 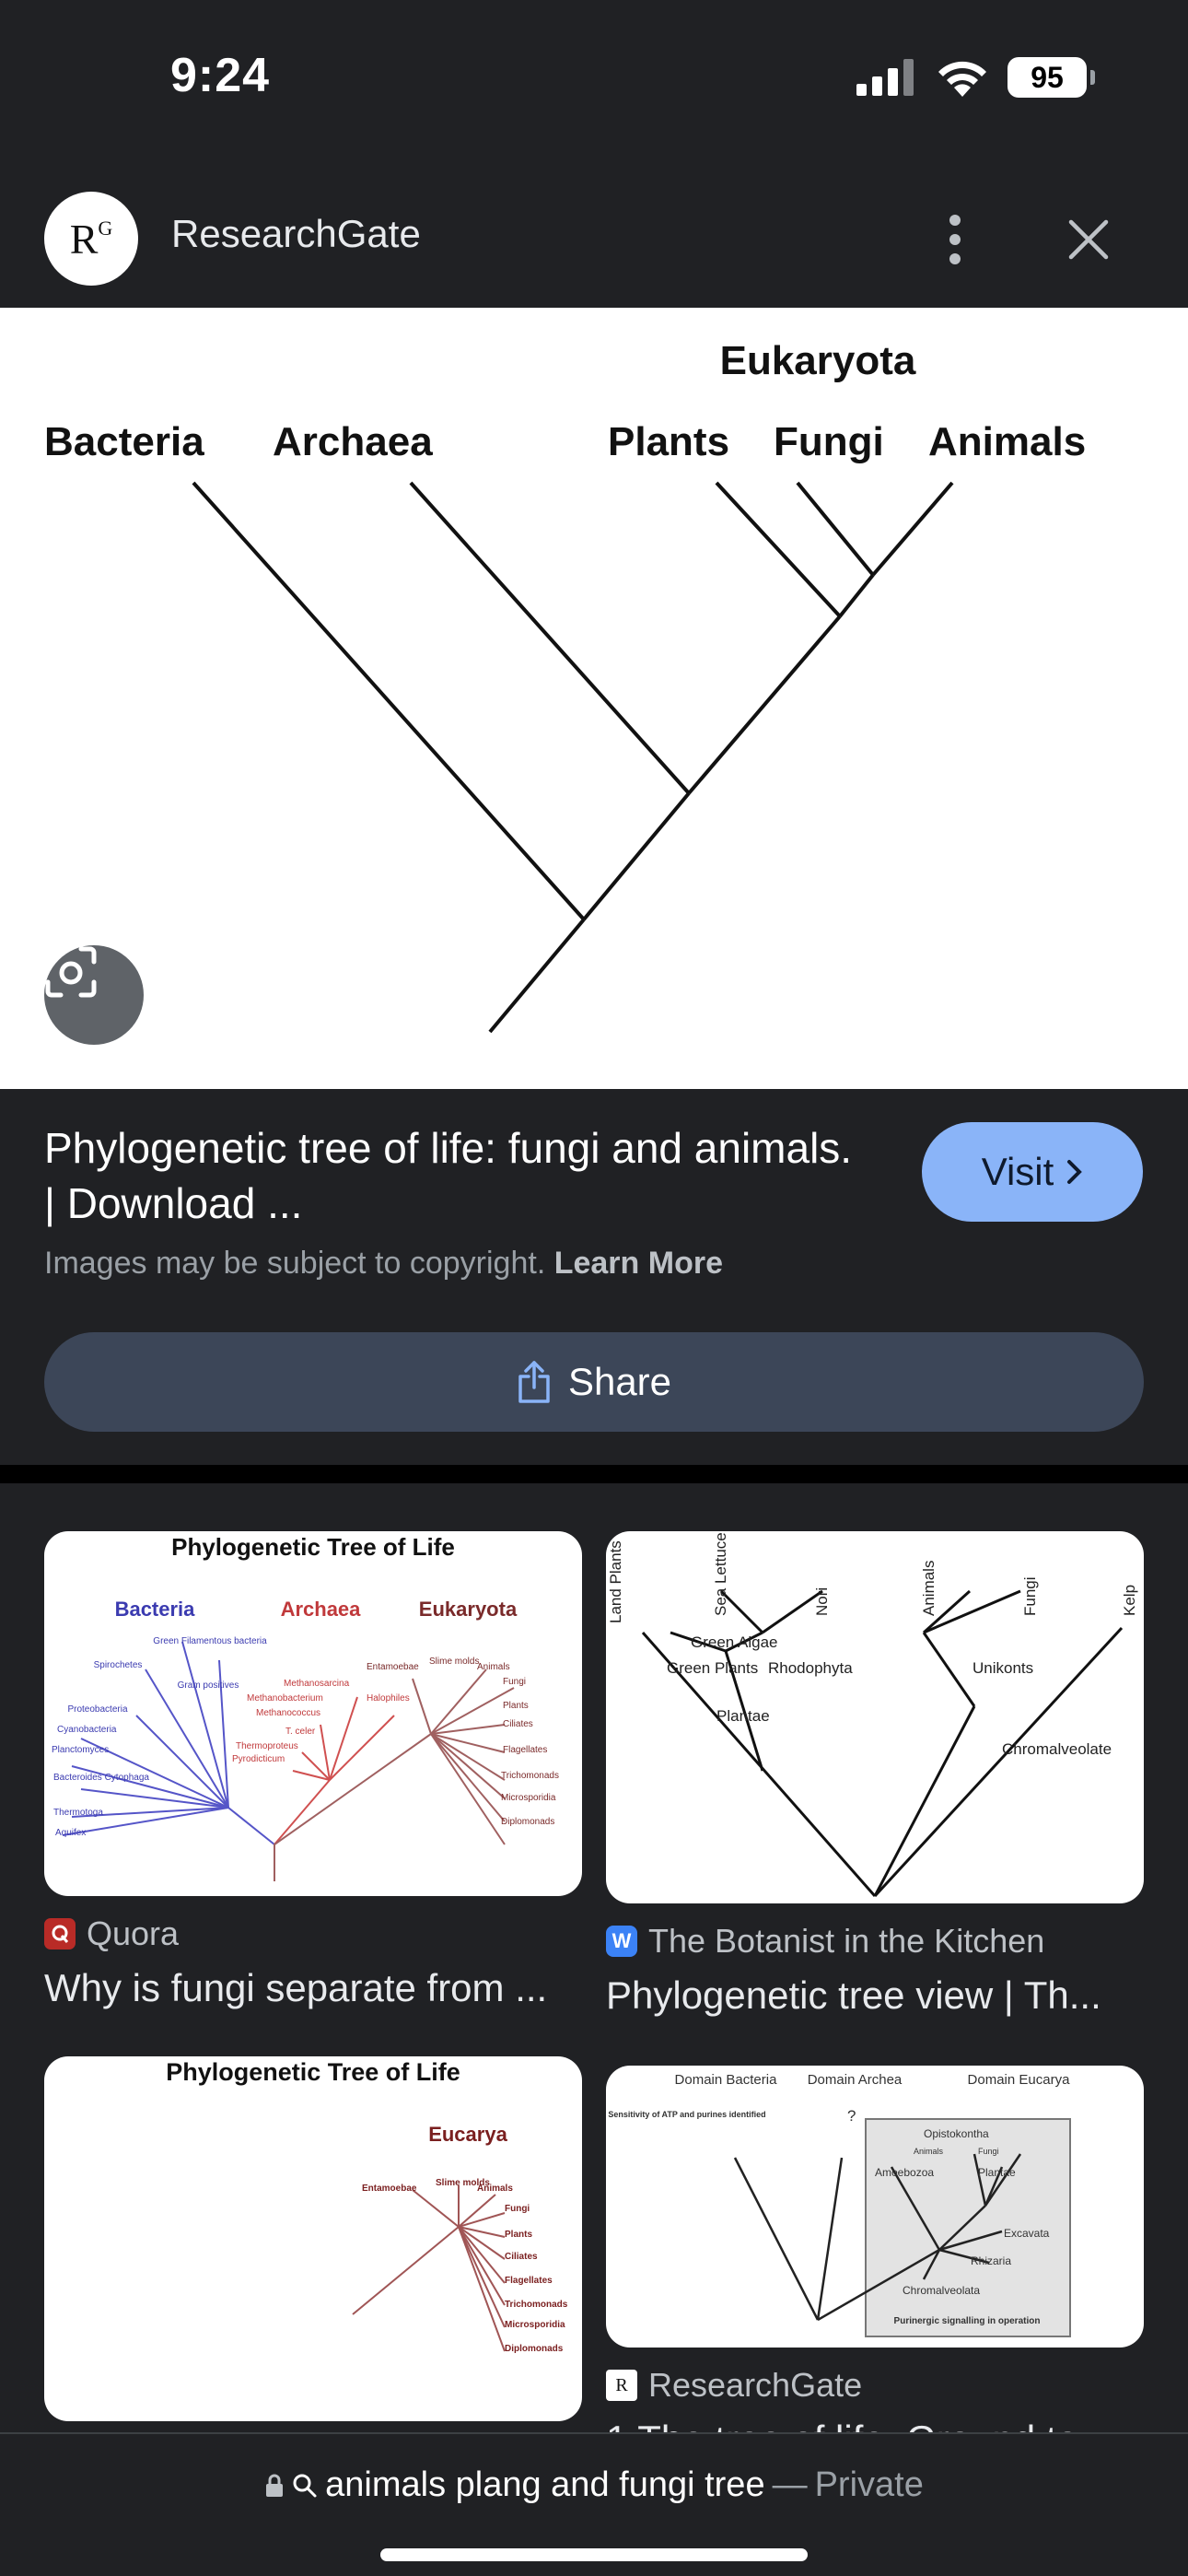 I want to click on card-source-name: The Botanist in the Kitchen, so click(x=846, y=1941).